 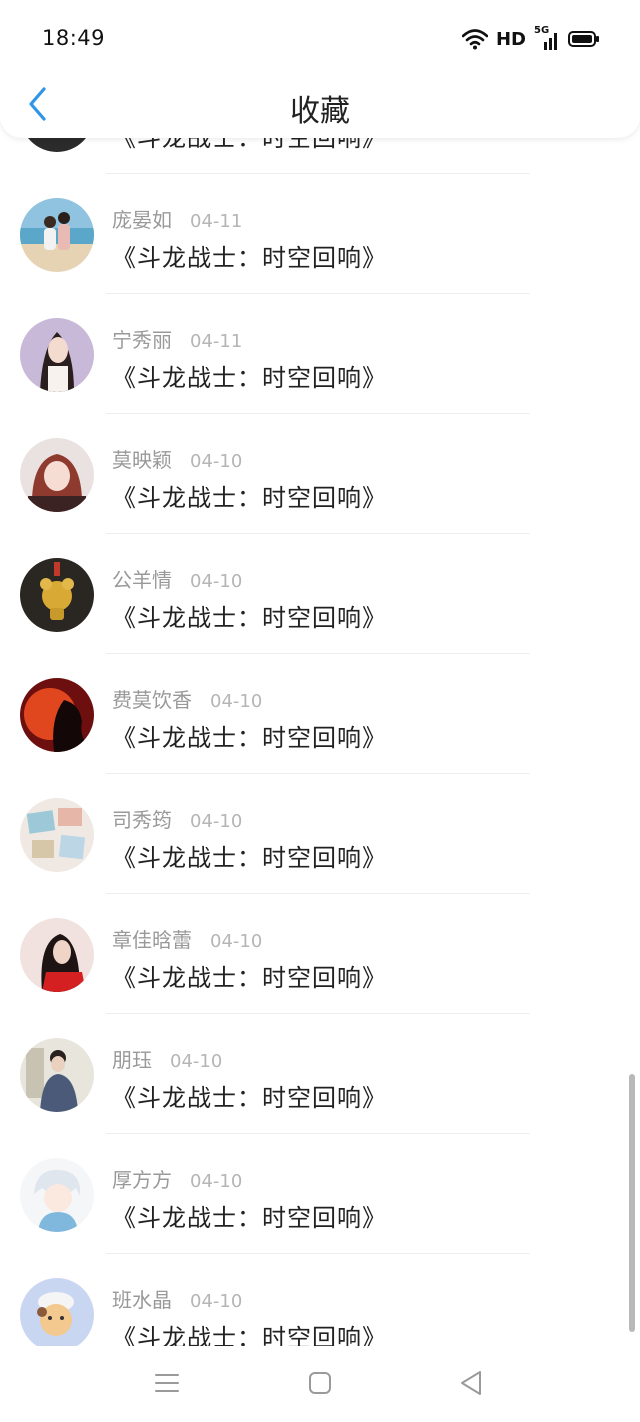 I want to click on user-name: 司秀筠, so click(x=142, y=820).